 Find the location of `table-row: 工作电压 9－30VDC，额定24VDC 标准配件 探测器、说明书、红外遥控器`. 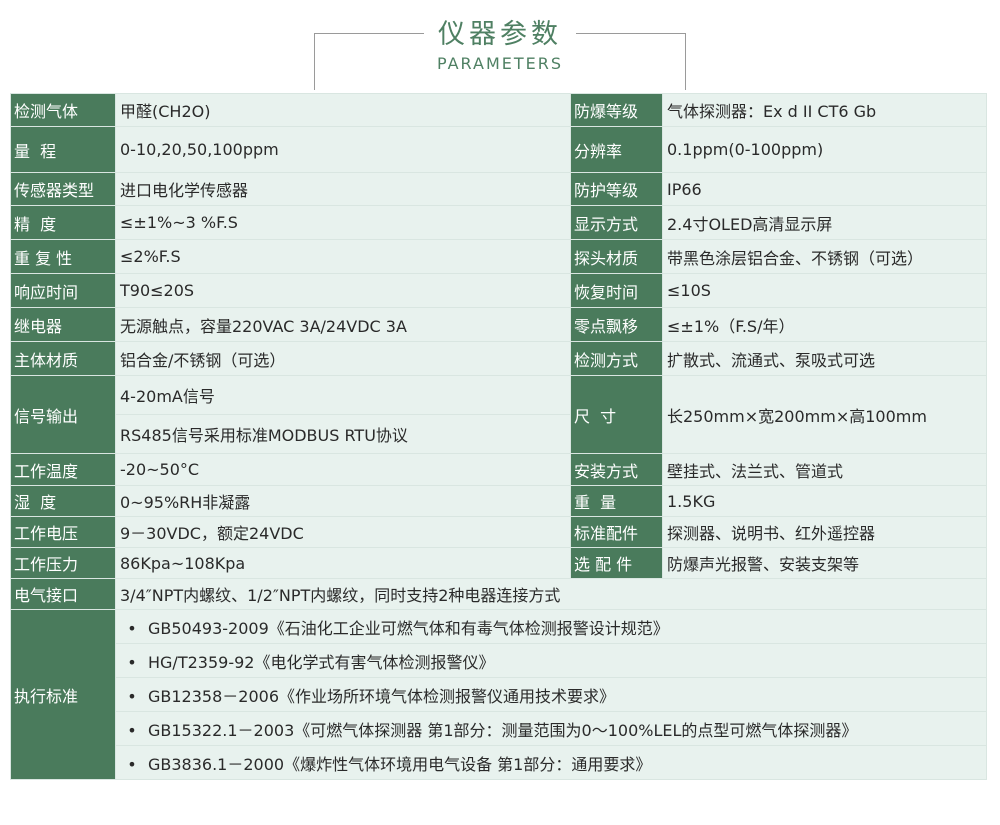

table-row: 工作电压 9－30VDC，额定24VDC 标准配件 探测器、说明书、红外遥控器 is located at coordinates (498, 532).